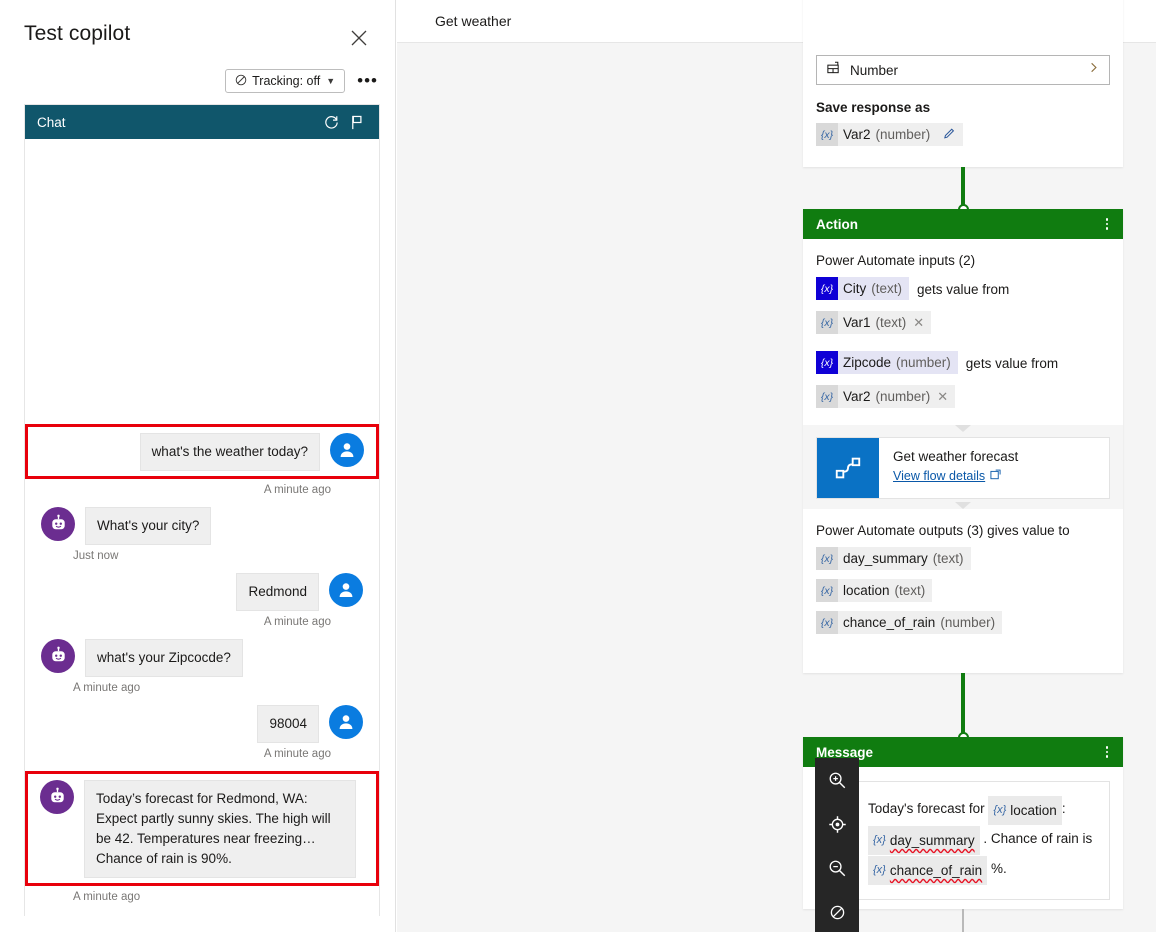 This screenshot has height=932, width=1156. Describe the element at coordinates (1063, 808) in the screenshot. I see `message-colon: :` at that location.